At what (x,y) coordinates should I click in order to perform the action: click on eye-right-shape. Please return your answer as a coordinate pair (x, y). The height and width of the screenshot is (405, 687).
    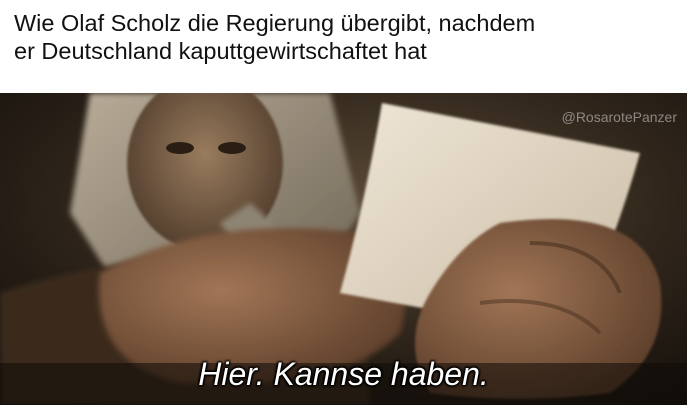
    Looking at the image, I should click on (232, 148).